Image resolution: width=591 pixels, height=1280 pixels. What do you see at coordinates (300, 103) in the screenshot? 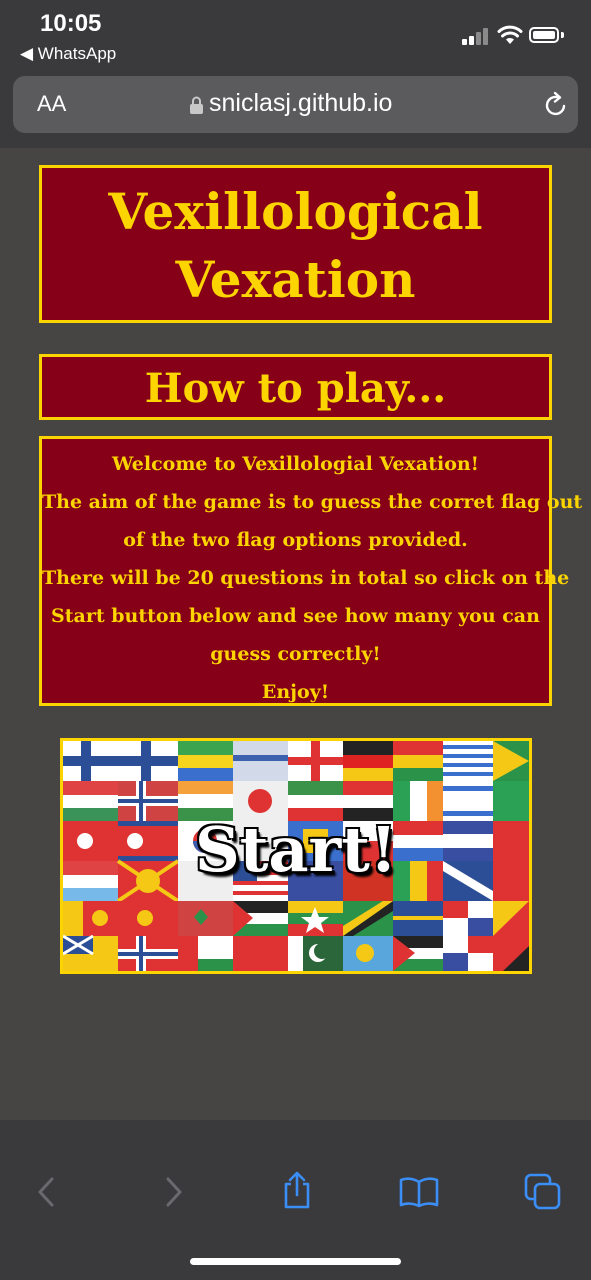
I see `url-text: sniclasj.github.io` at bounding box center [300, 103].